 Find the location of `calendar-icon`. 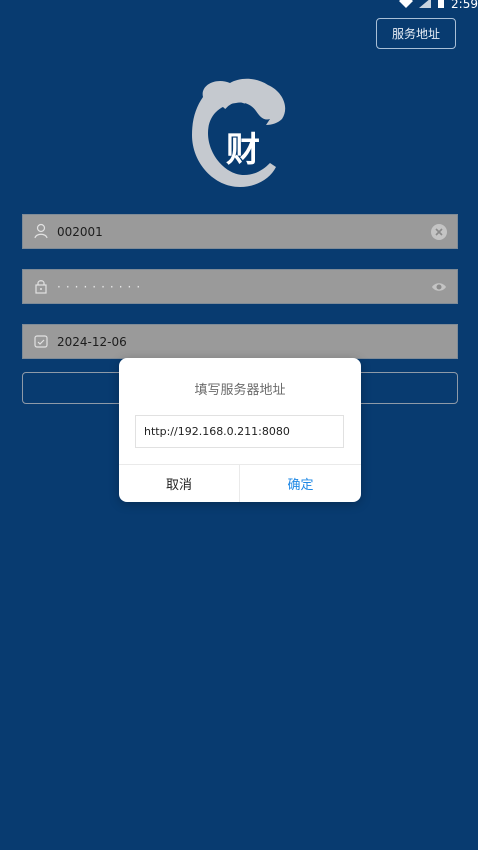

calendar-icon is located at coordinates (41, 341).